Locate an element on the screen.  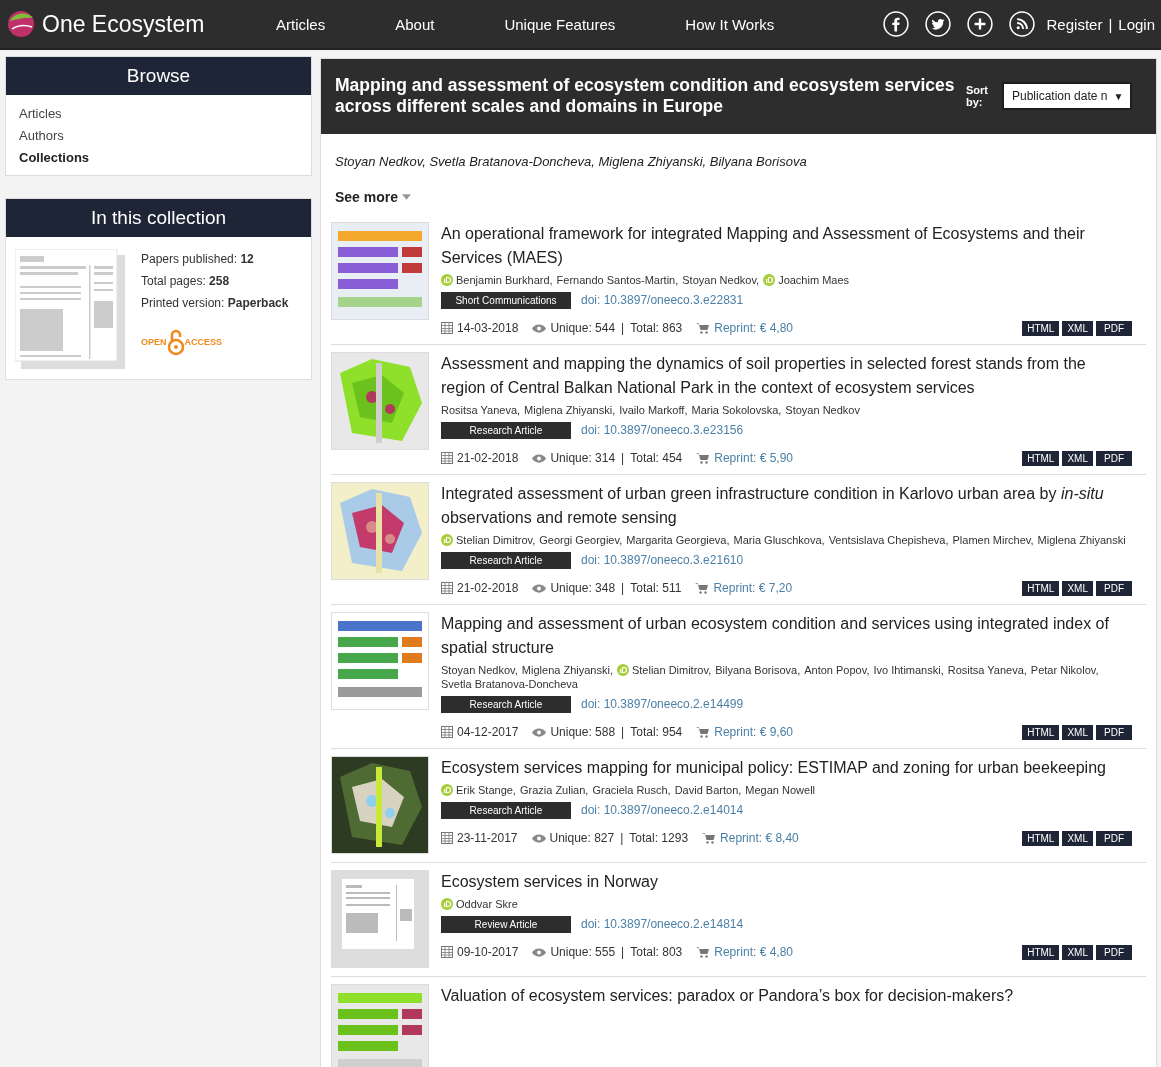
nav-link: Articles is located at coordinates (301, 24).